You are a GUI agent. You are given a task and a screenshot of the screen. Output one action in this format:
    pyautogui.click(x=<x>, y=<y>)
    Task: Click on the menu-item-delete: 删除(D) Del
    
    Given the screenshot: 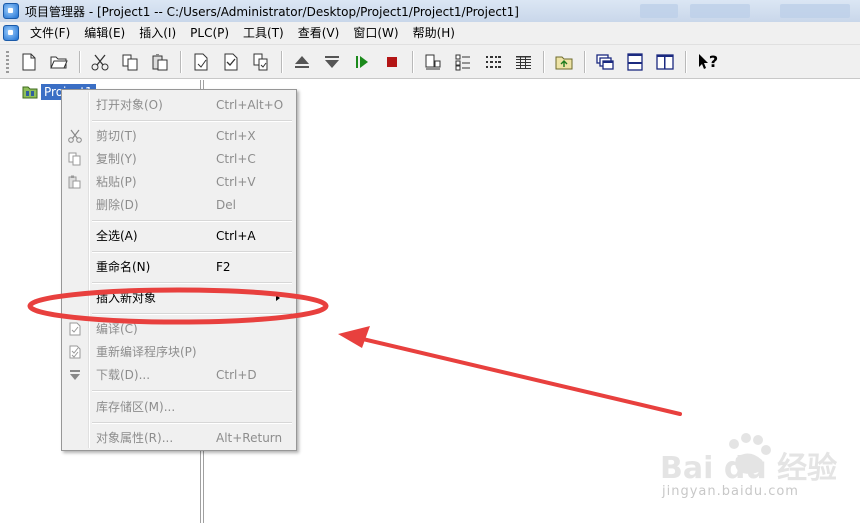 What is the action you would take?
    pyautogui.click(x=179, y=205)
    